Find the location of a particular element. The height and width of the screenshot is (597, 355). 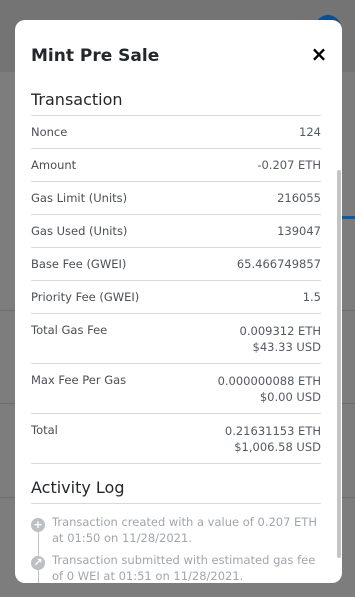

detail-label: Gas Used (Units) is located at coordinates (79, 231).